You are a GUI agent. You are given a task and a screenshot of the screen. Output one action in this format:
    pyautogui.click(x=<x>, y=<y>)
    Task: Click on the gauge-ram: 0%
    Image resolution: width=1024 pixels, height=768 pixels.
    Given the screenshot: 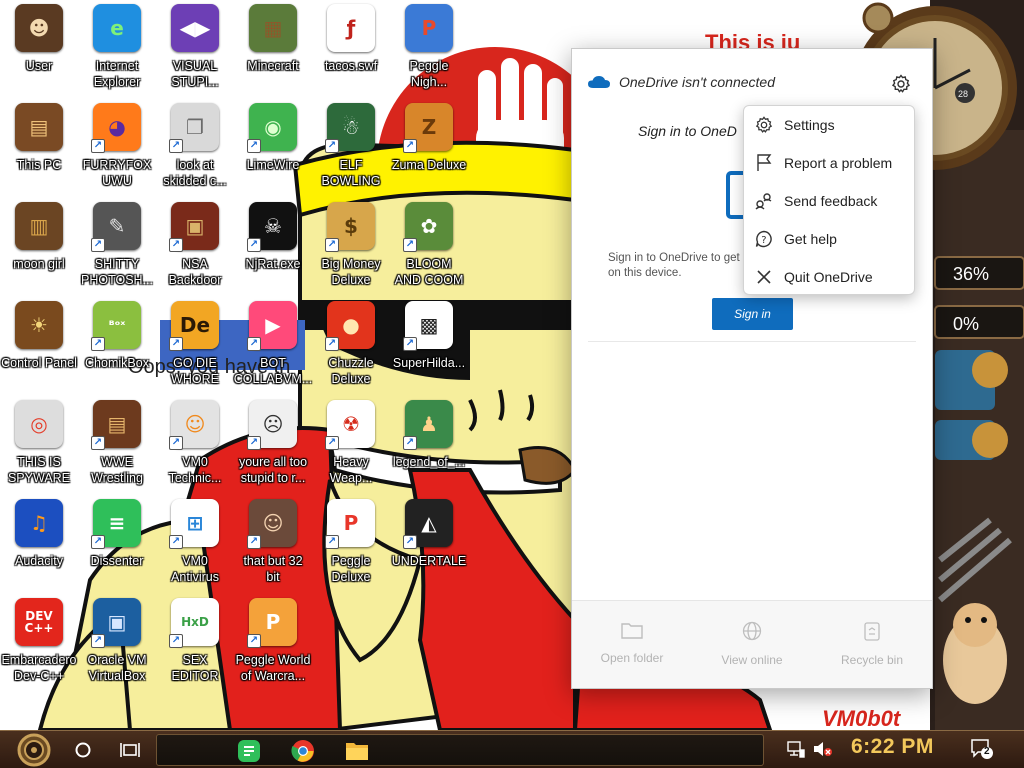 What is the action you would take?
    pyautogui.click(x=979, y=322)
    